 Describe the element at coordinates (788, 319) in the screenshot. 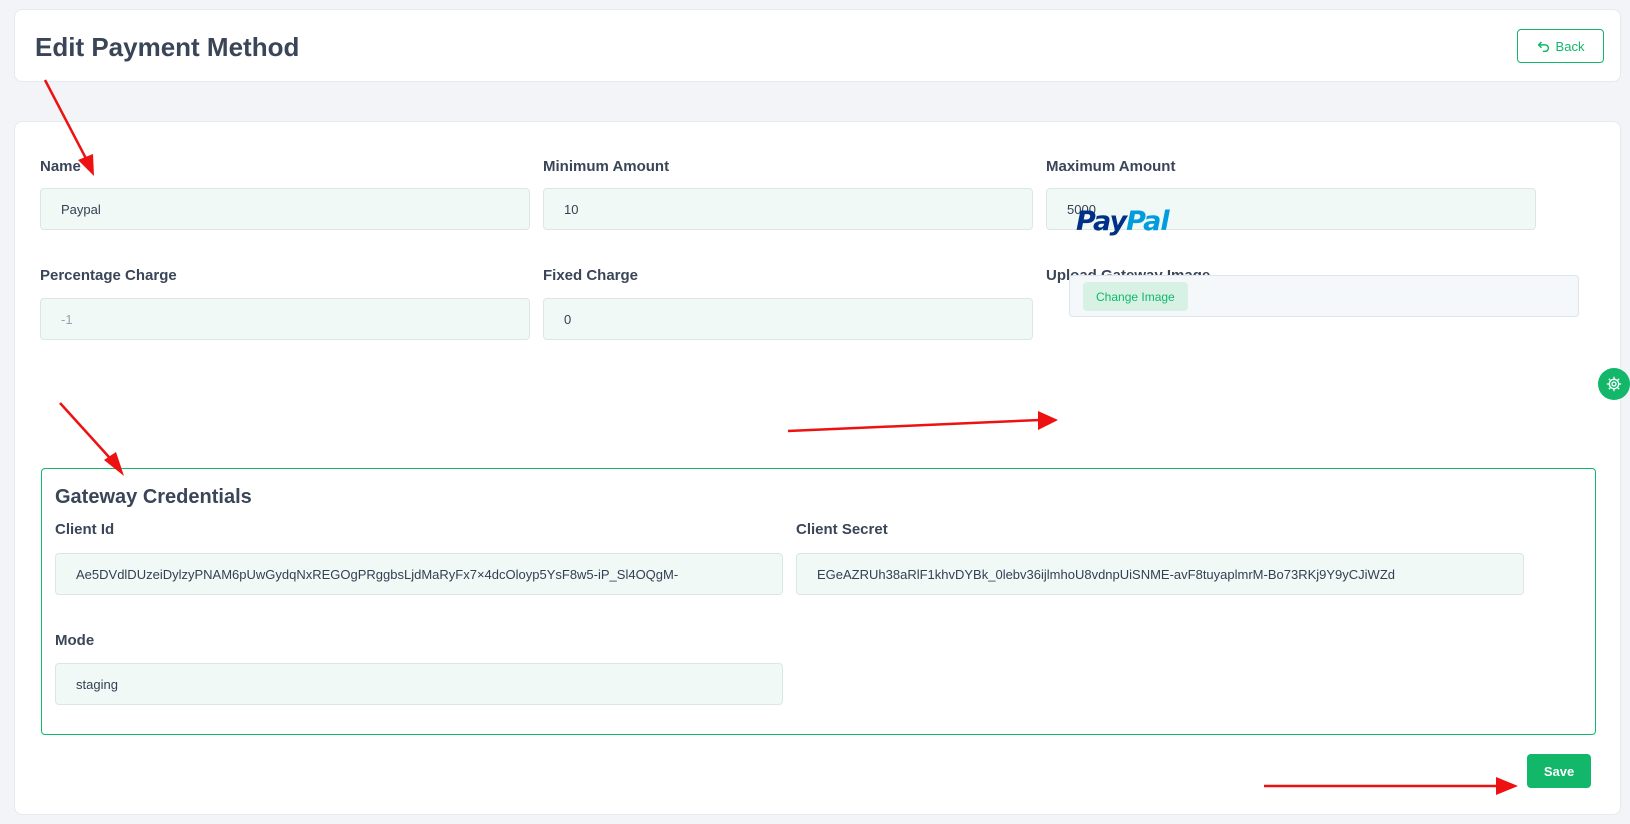

I see `fixed-charge-input: 0` at that location.